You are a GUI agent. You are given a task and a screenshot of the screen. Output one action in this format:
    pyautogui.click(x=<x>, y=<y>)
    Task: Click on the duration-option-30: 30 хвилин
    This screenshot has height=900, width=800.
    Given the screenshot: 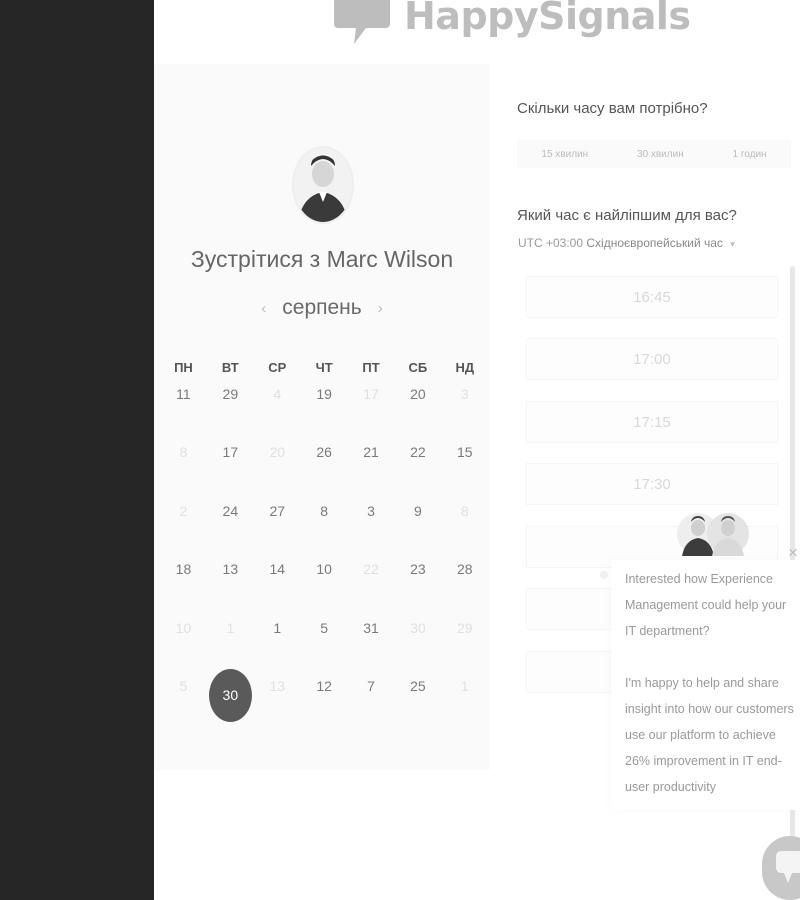 What is the action you would take?
    pyautogui.click(x=660, y=154)
    